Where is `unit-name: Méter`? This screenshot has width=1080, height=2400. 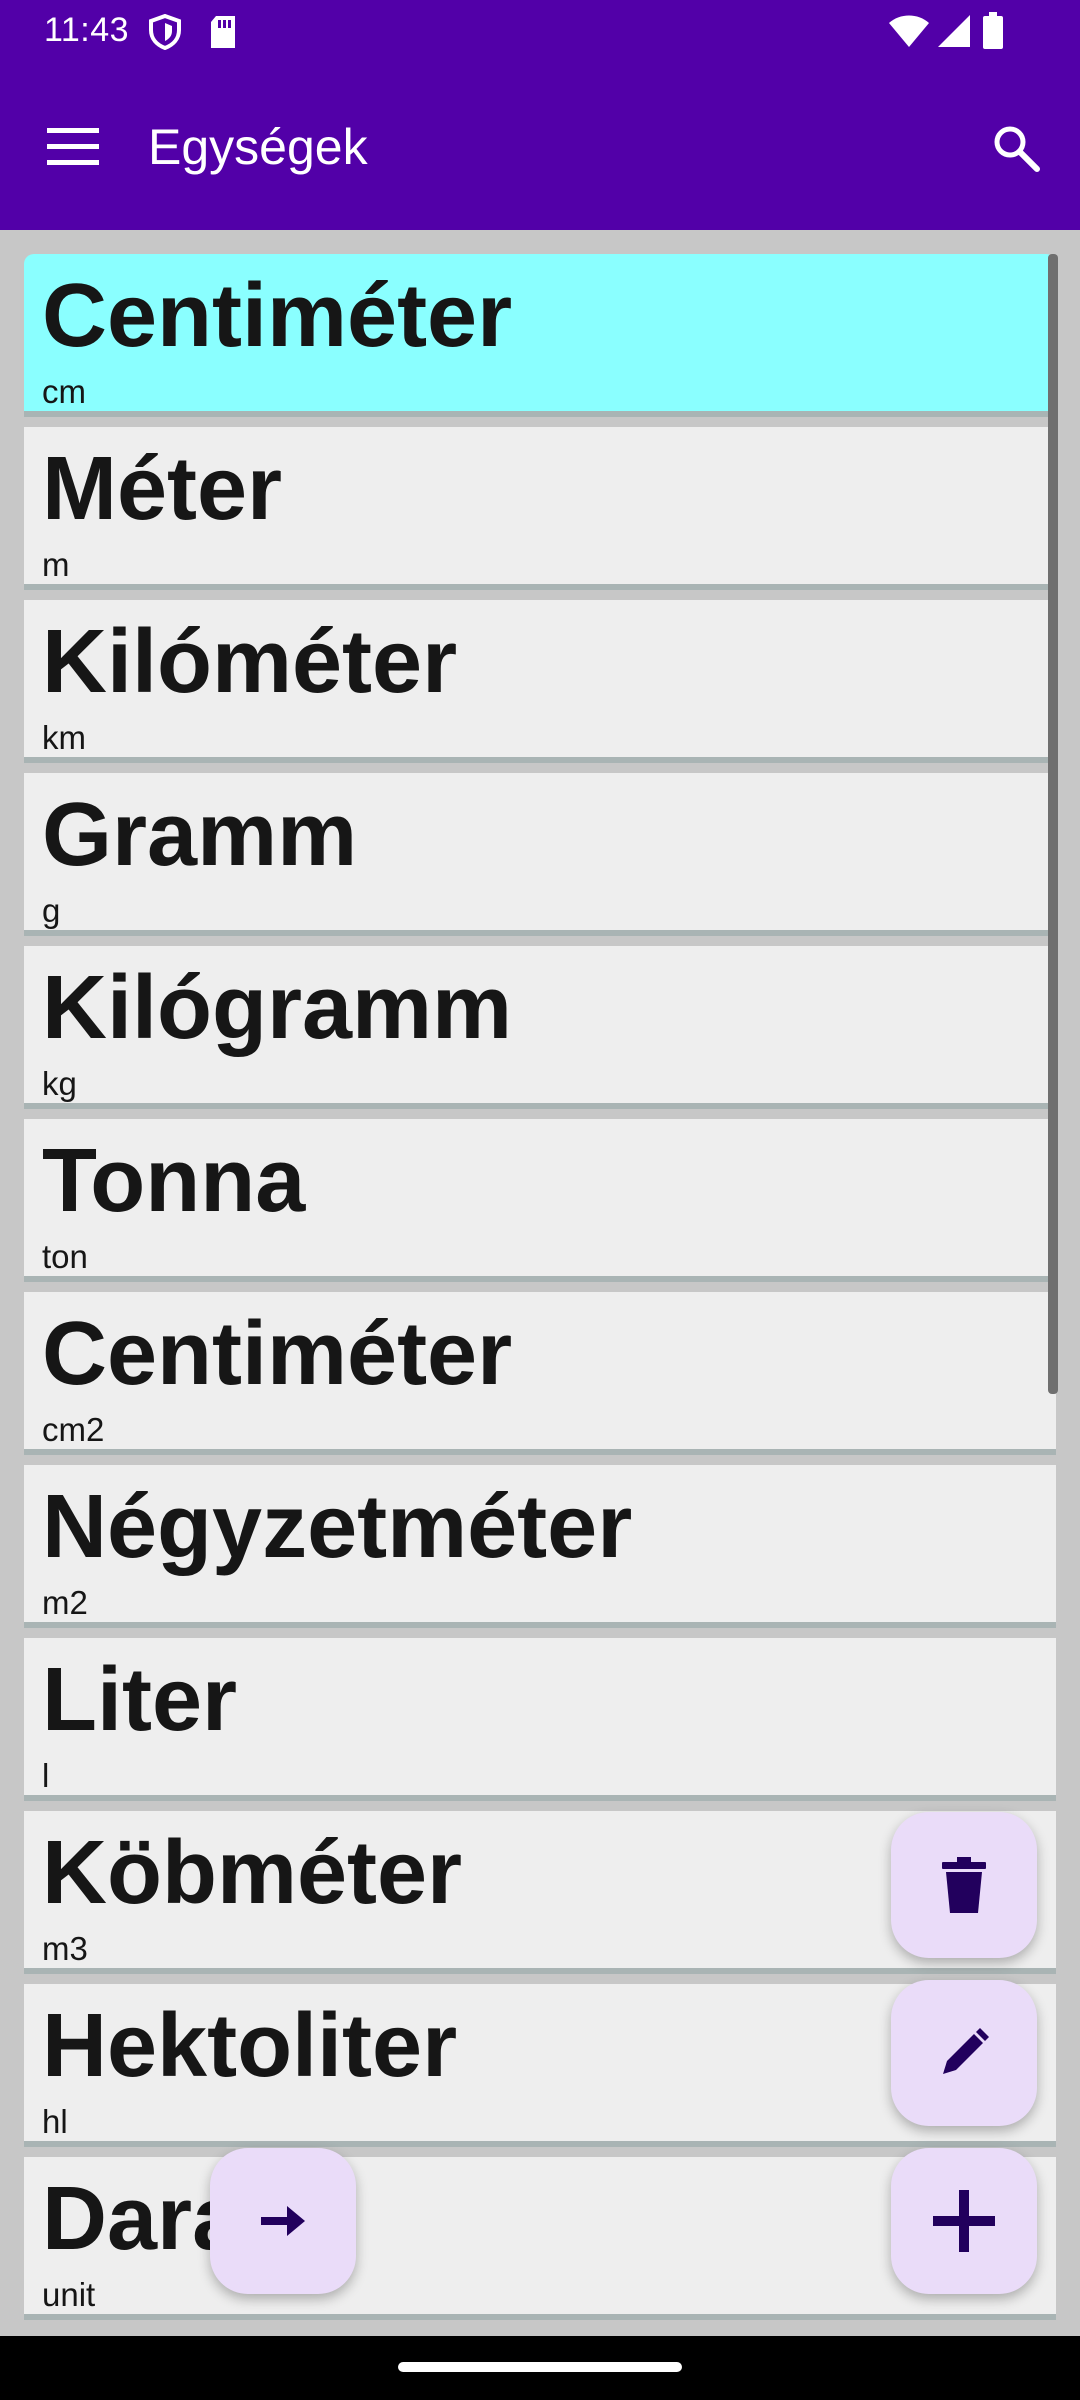 unit-name: Méter is located at coordinates (162, 489).